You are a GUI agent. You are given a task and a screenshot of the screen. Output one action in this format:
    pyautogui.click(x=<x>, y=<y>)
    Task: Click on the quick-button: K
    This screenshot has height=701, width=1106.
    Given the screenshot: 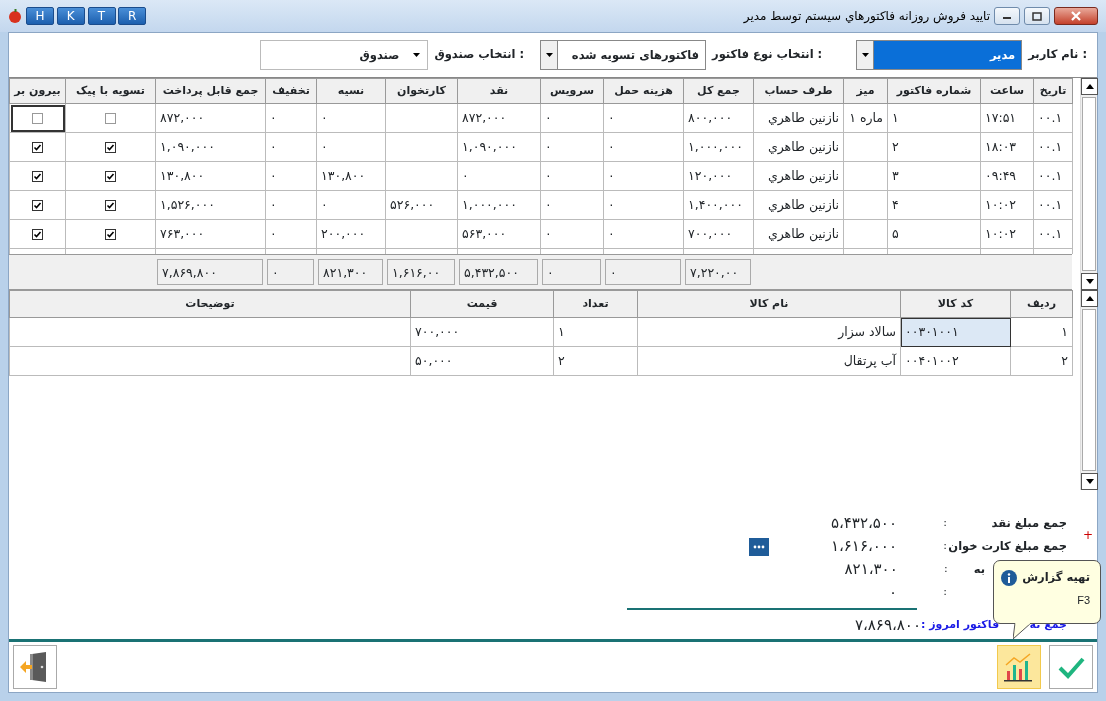 What is the action you would take?
    pyautogui.click(x=70, y=16)
    